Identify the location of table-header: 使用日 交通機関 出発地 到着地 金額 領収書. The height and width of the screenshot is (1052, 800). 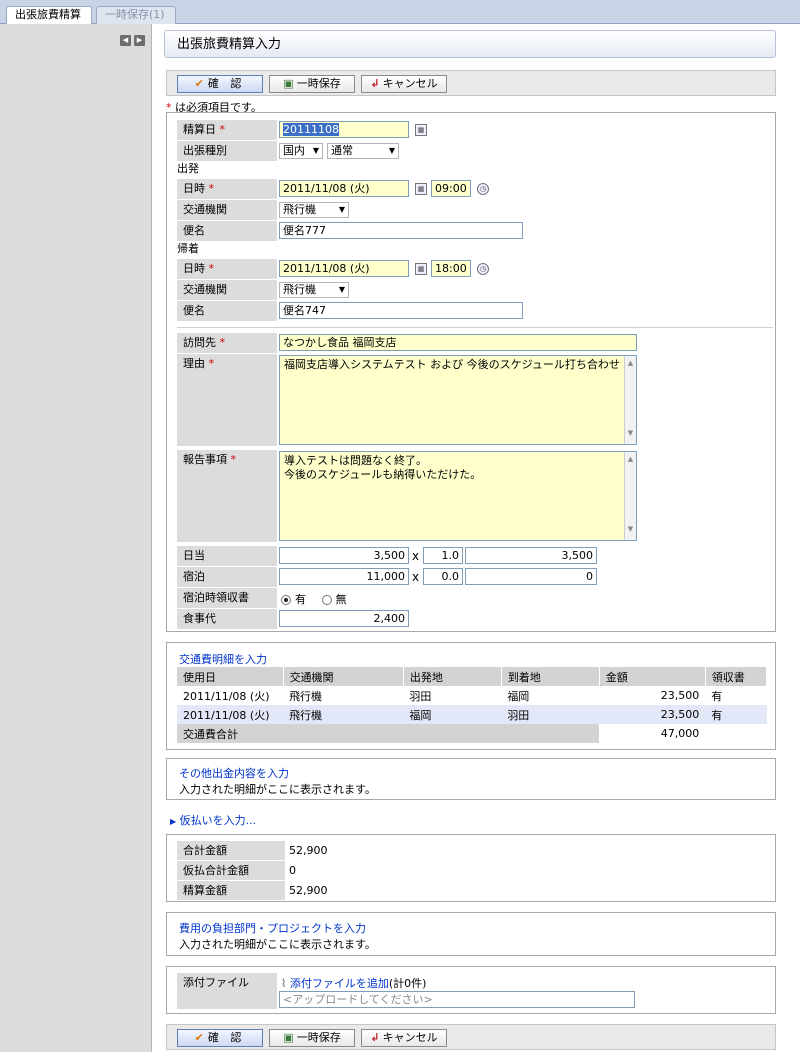
(472, 676).